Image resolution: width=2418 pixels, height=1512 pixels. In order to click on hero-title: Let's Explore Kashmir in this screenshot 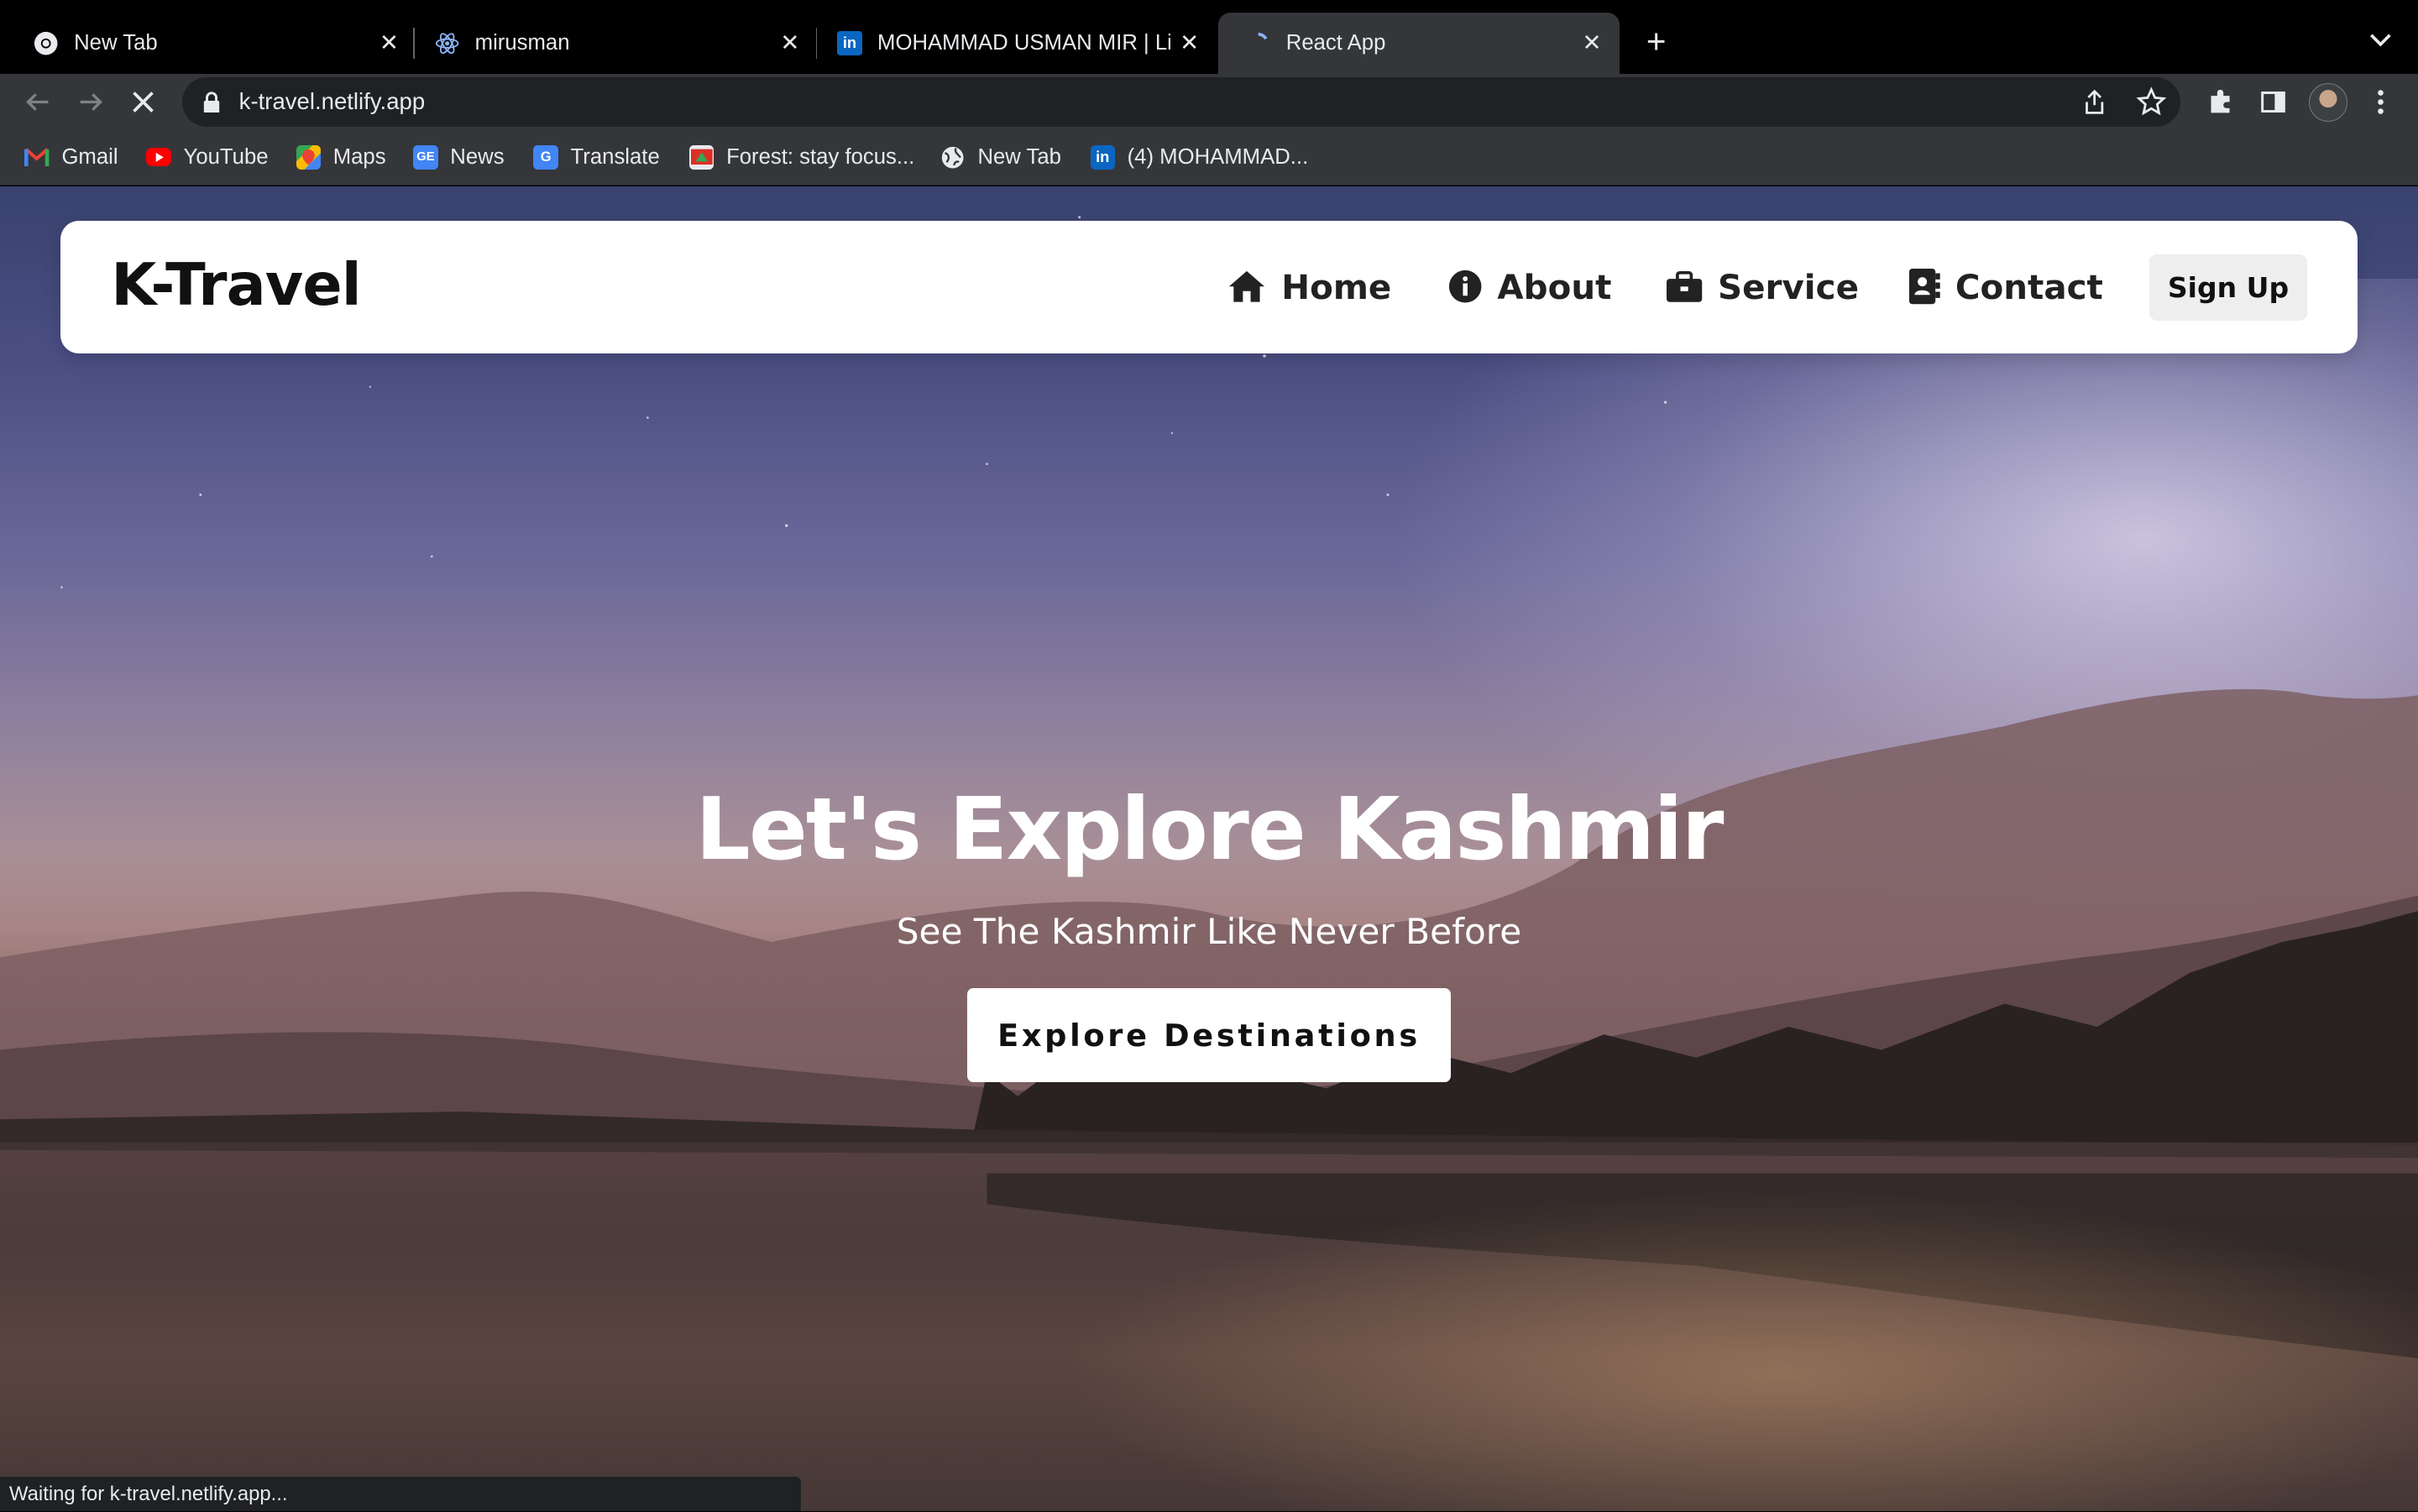, I will do `click(1209, 830)`.